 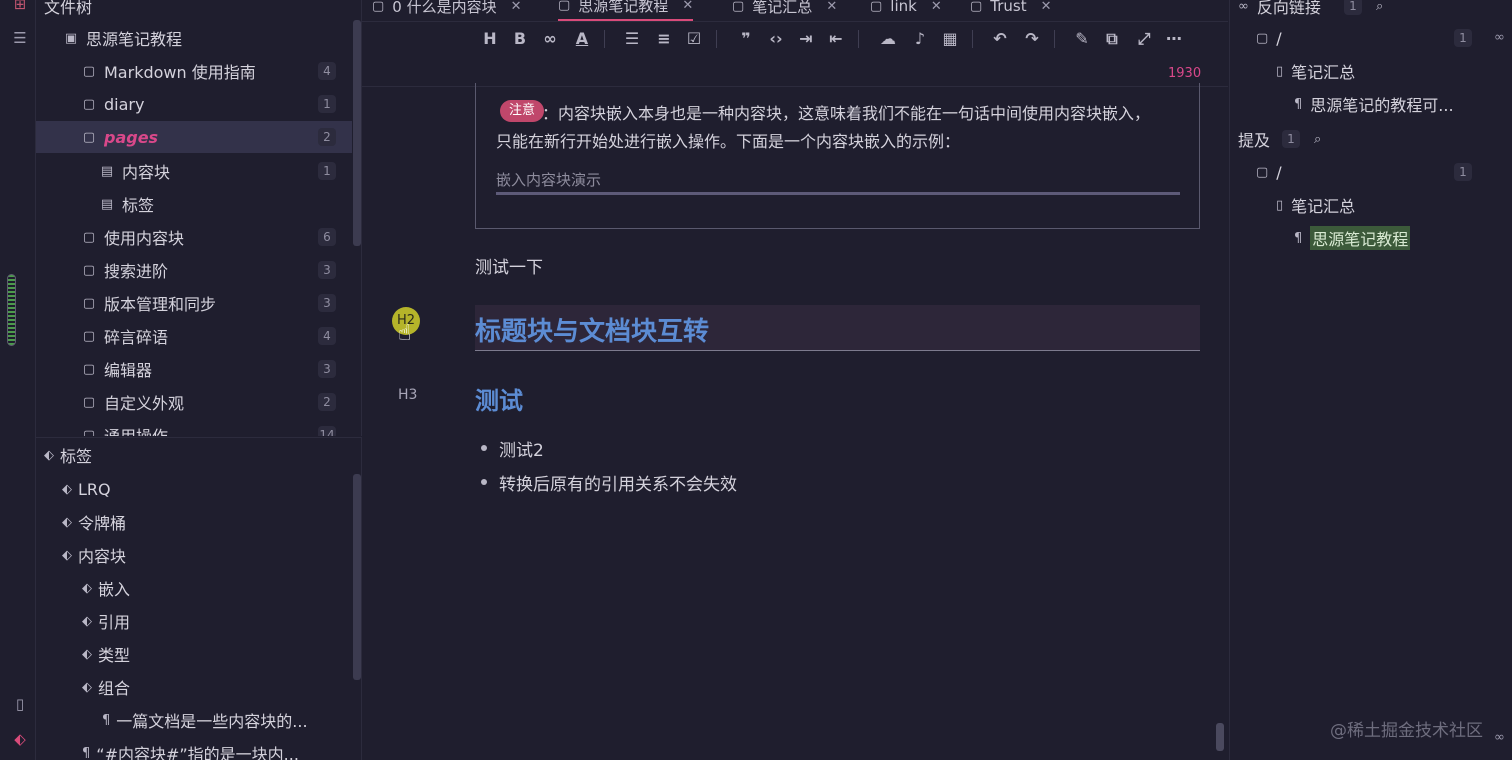 I want to click on bookmark-icon: ▯, so click(x=20, y=704).